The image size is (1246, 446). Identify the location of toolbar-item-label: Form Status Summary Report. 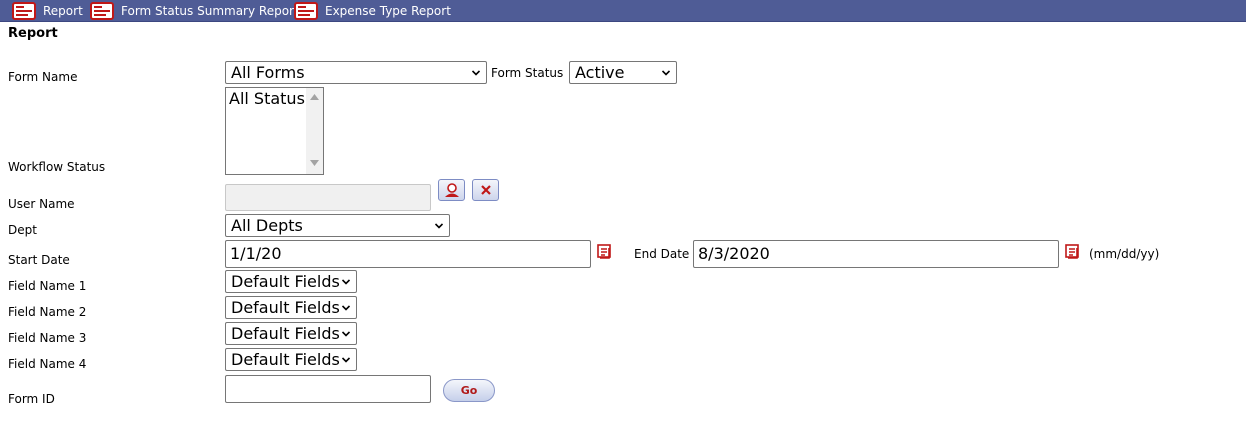
(210, 11).